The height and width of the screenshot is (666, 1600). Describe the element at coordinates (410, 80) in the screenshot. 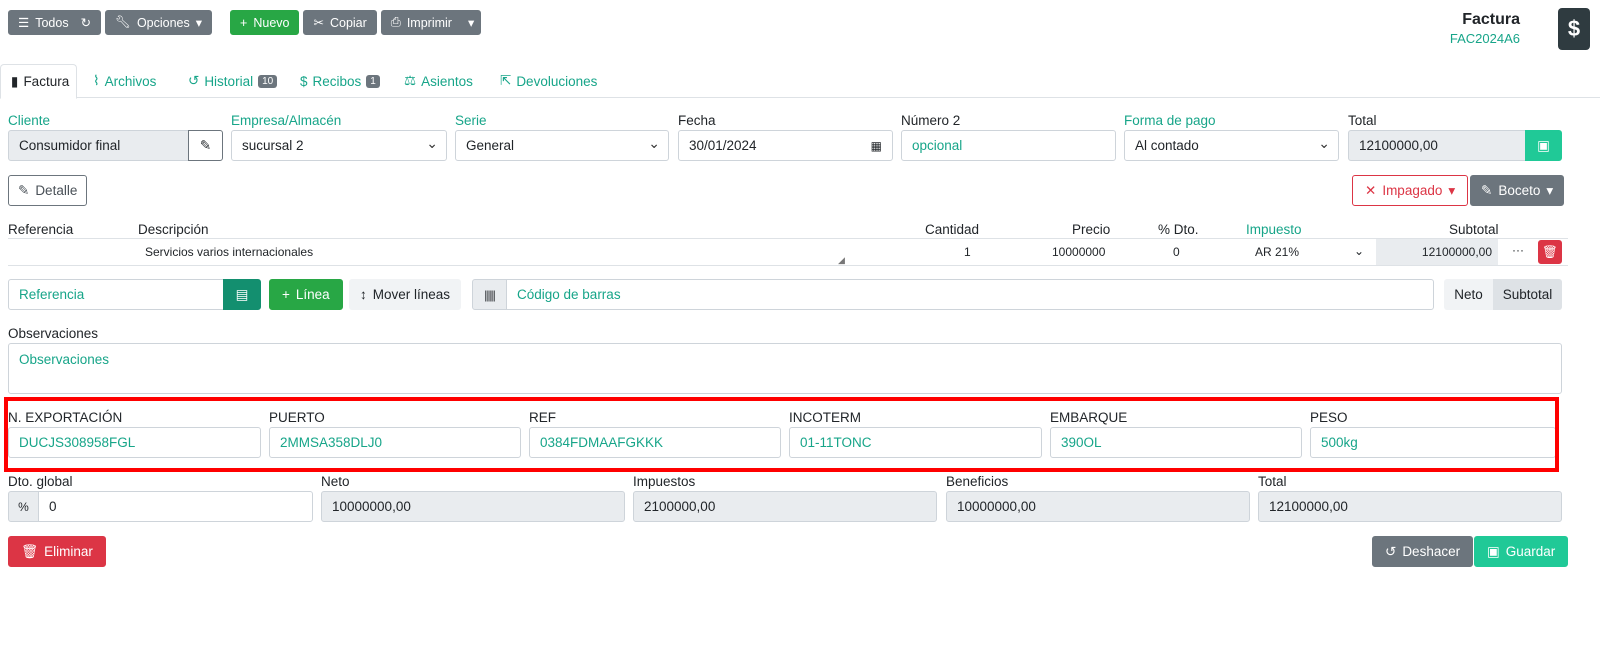

I see `balance-scale-icon: ⚖` at that location.